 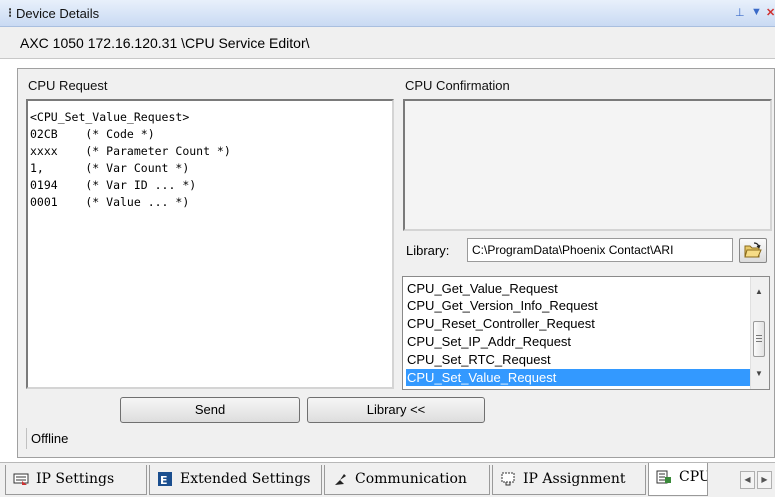 I want to click on request-line: 0001 (* Value ... *), so click(x=110, y=202).